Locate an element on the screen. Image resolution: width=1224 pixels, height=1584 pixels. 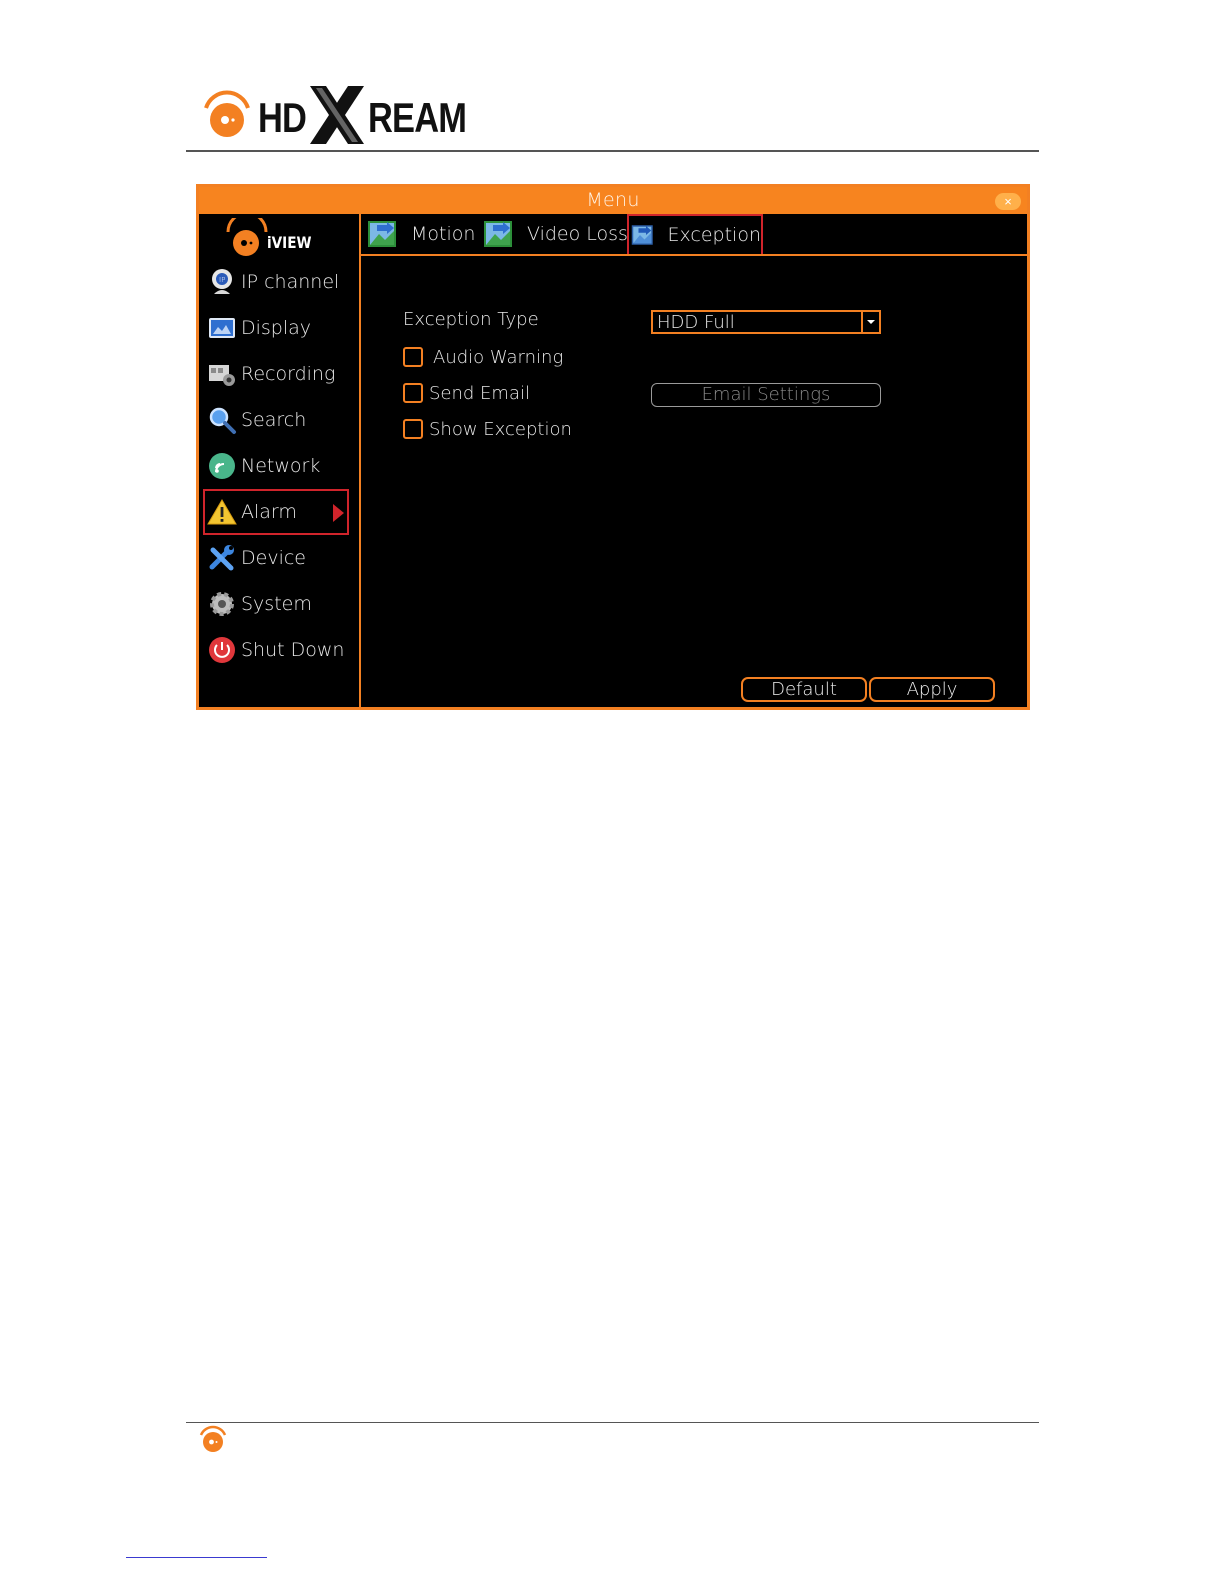
sidebar-item-device: Device is located at coordinates (276, 558).